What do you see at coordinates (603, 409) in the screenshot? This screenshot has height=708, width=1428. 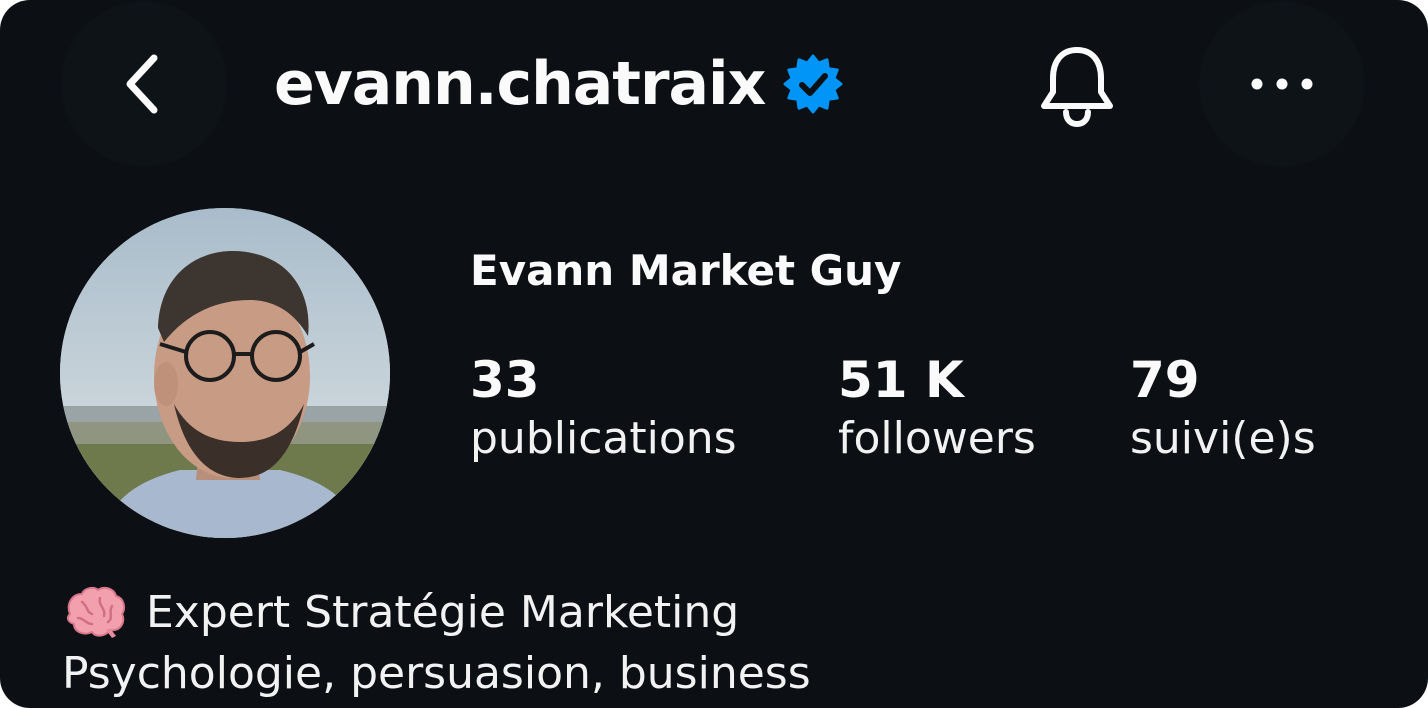 I see `stat-publications: 33 publications` at bounding box center [603, 409].